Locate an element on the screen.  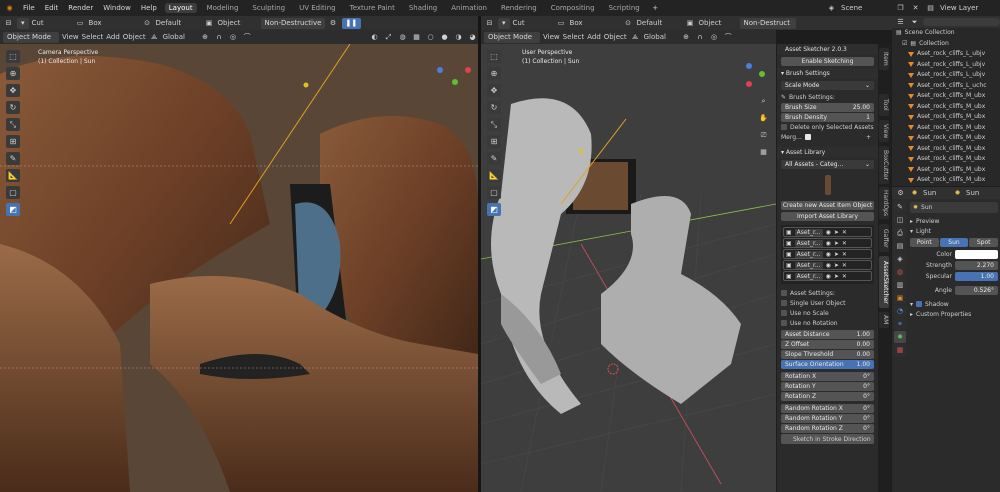
light-type-sun: Sun is located at coordinates (954, 242).